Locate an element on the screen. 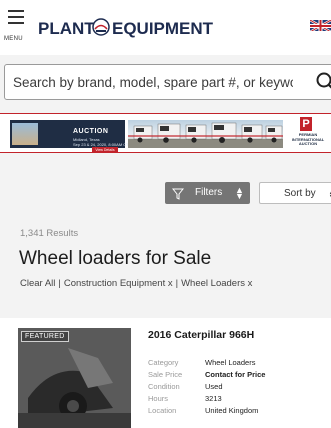 This screenshot has height=428, width=331. spec-value: Wheel Loaders is located at coordinates (230, 362).